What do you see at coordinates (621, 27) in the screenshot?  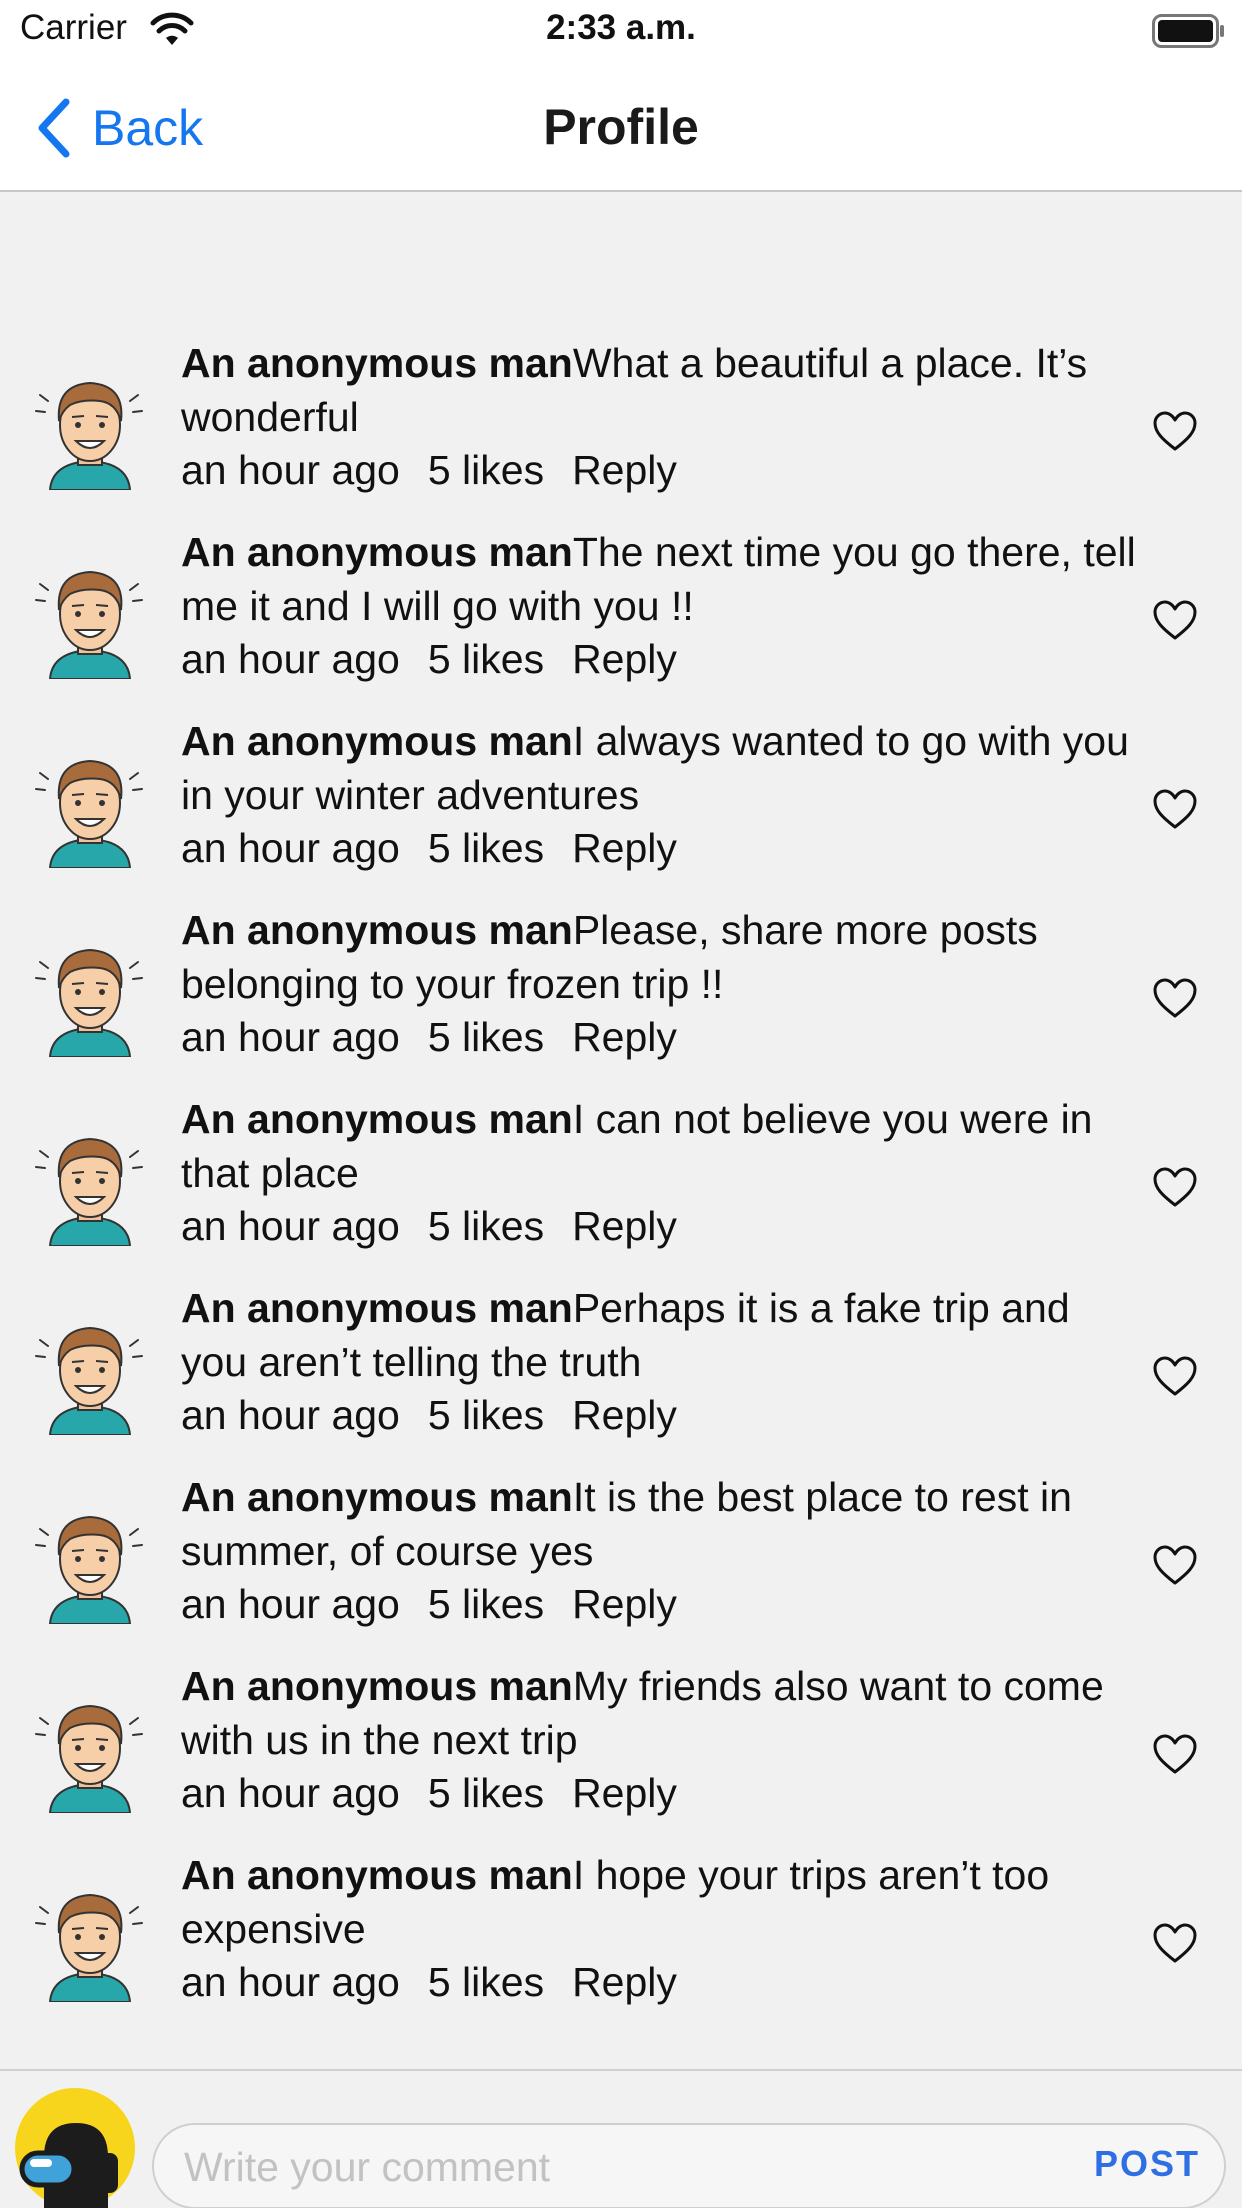 I see `status-time: 2:33 a.m.` at bounding box center [621, 27].